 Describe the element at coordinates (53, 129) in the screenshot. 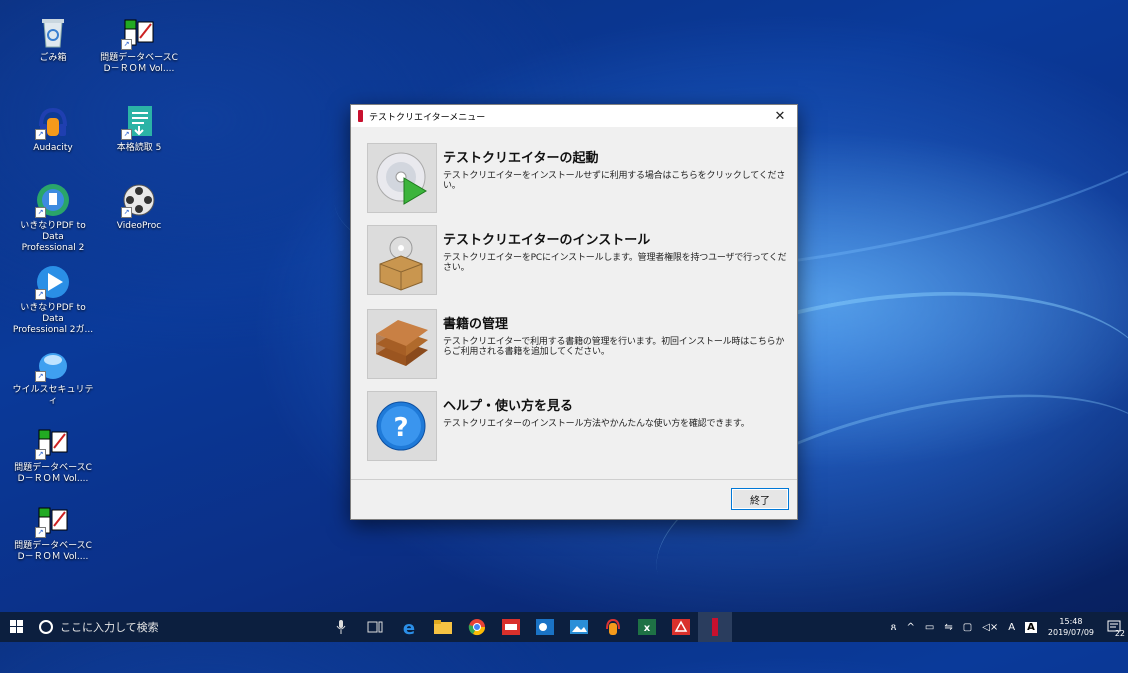

I see `desktop-icon-audacity: ↗ Audacity` at that location.